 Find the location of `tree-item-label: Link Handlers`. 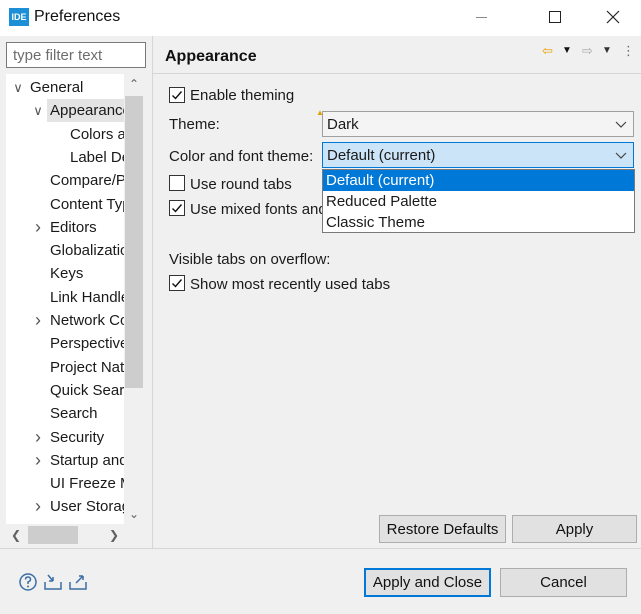

tree-item-label: Link Handlers is located at coordinates (87, 297).